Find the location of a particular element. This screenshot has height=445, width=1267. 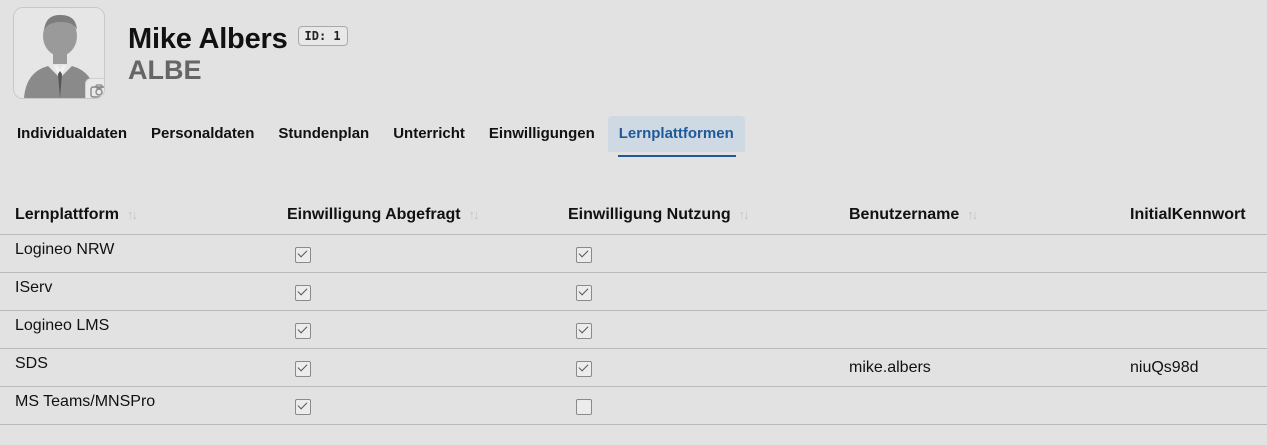

platform-cell: Logineo LMS is located at coordinates (136, 329).